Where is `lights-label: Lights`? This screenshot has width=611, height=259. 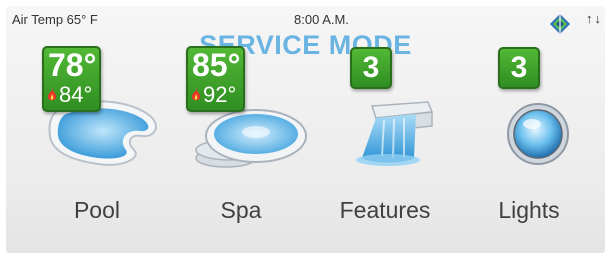 lights-label: Lights is located at coordinates (529, 210).